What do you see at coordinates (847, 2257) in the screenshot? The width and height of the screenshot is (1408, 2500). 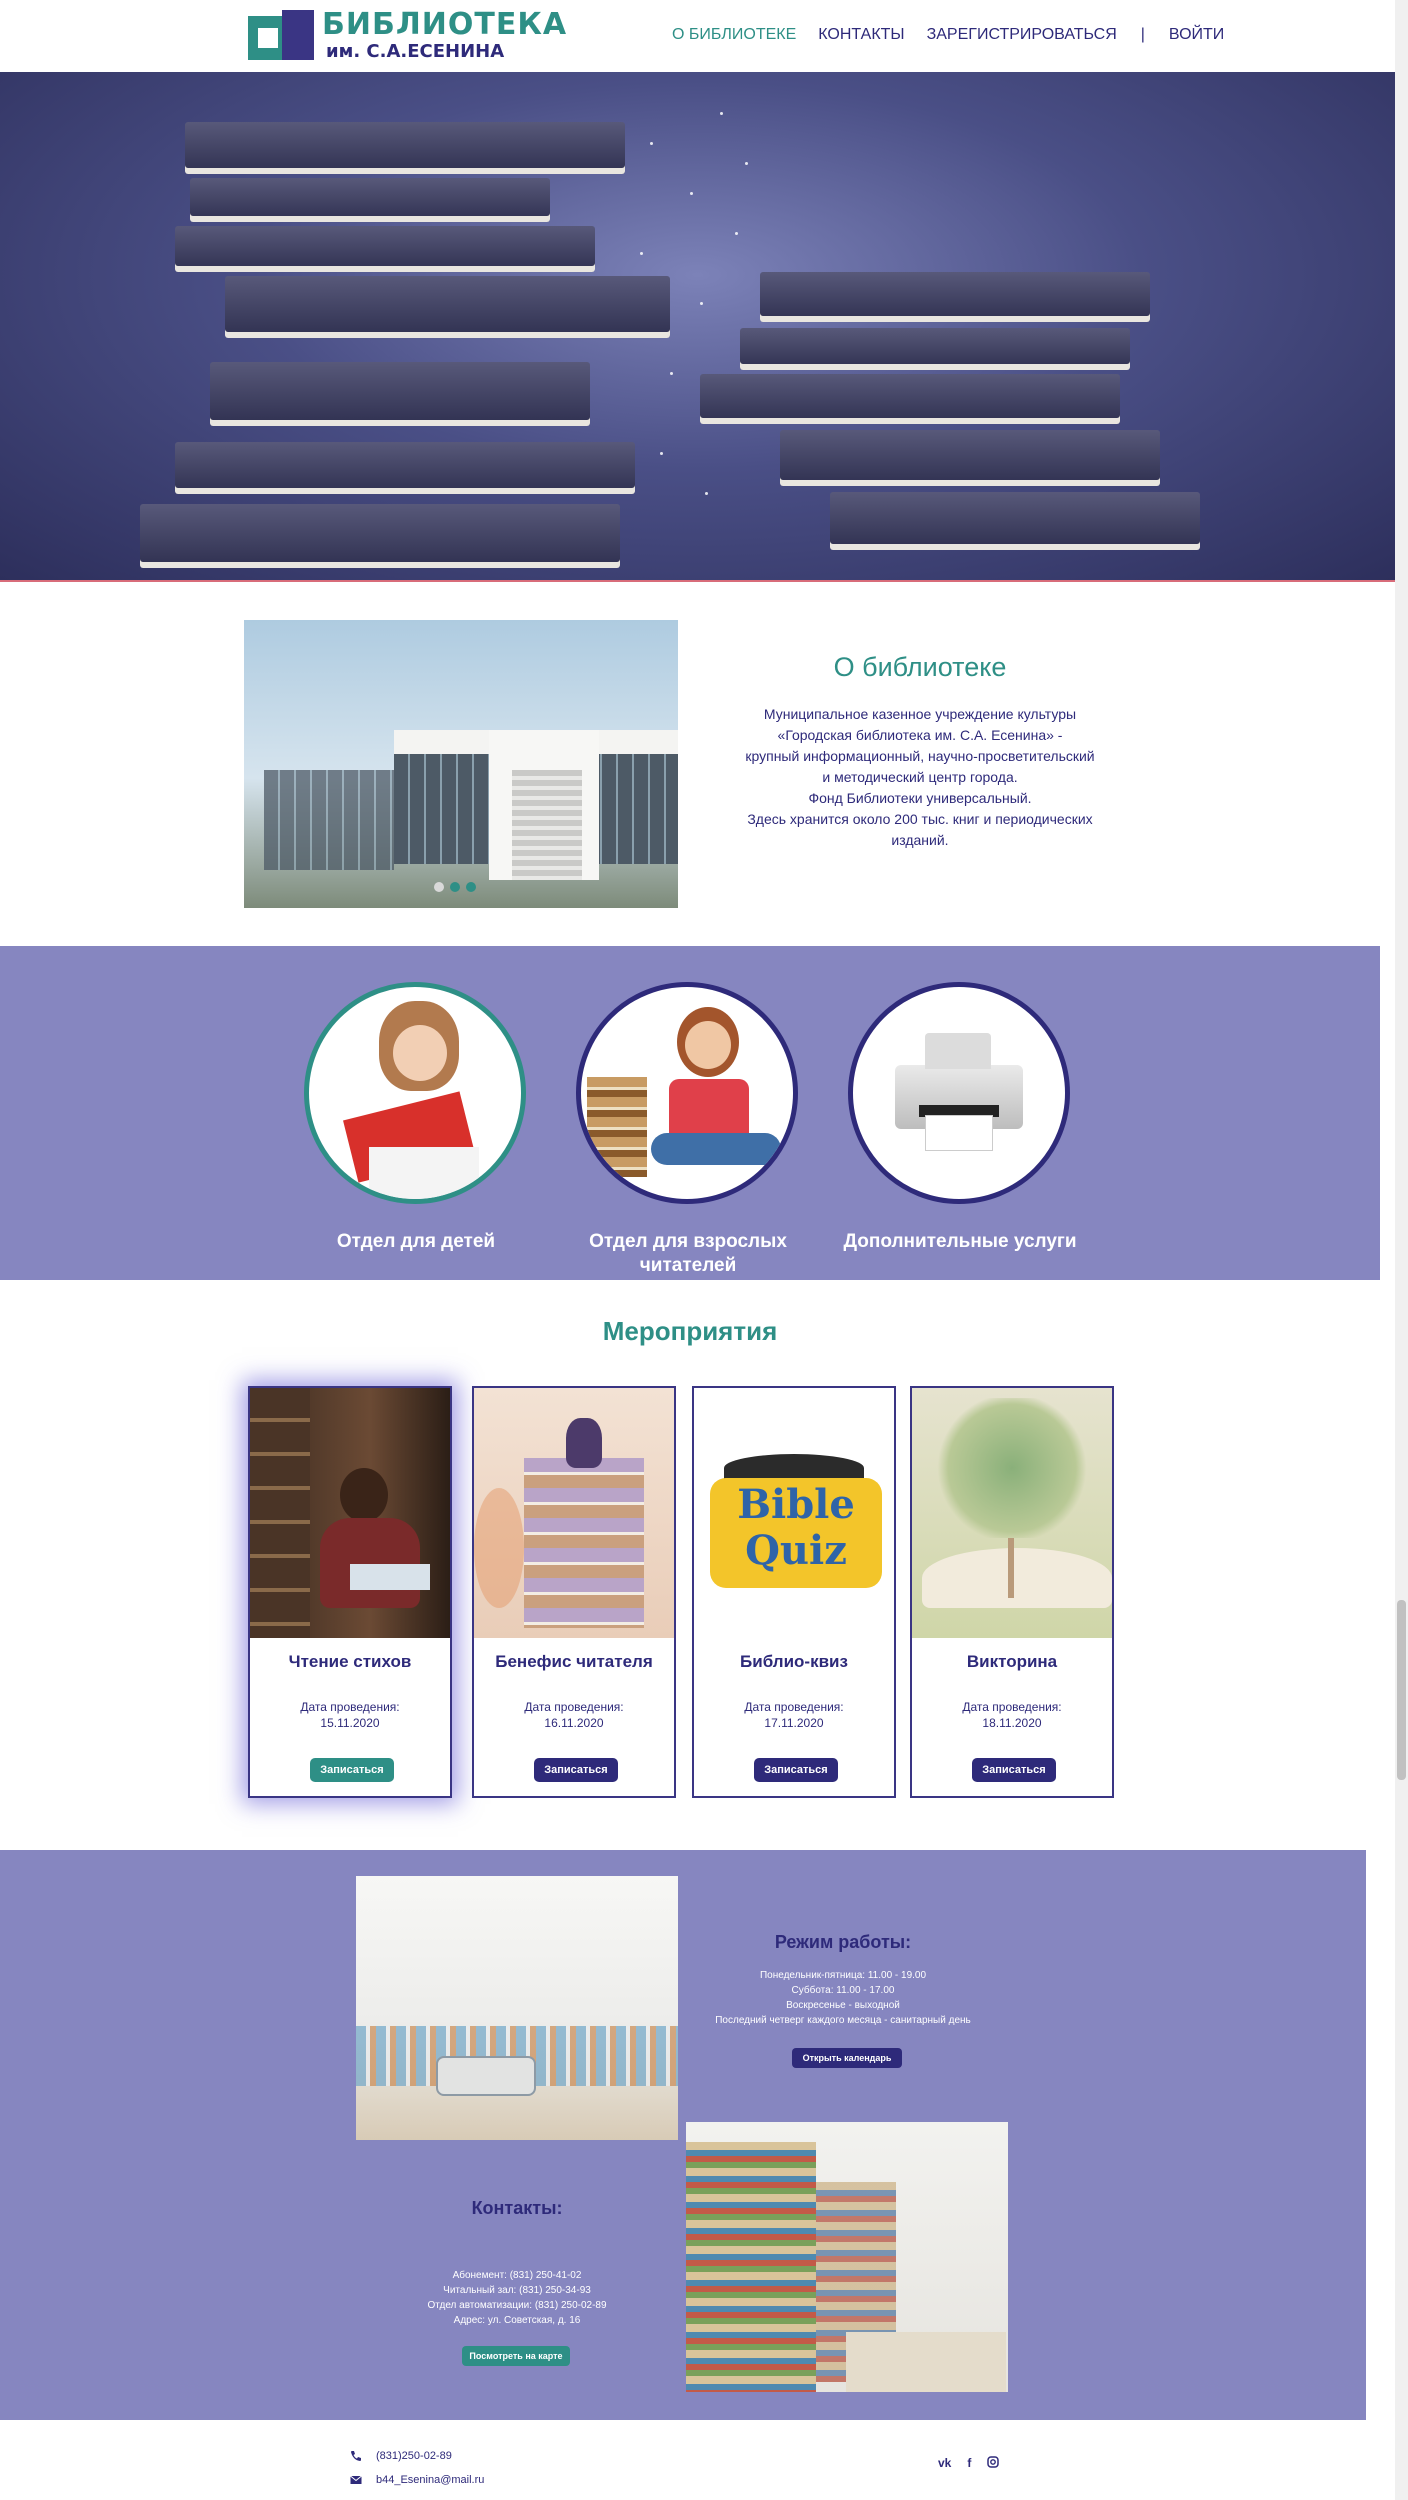 I see `bookshelves-image` at bounding box center [847, 2257].